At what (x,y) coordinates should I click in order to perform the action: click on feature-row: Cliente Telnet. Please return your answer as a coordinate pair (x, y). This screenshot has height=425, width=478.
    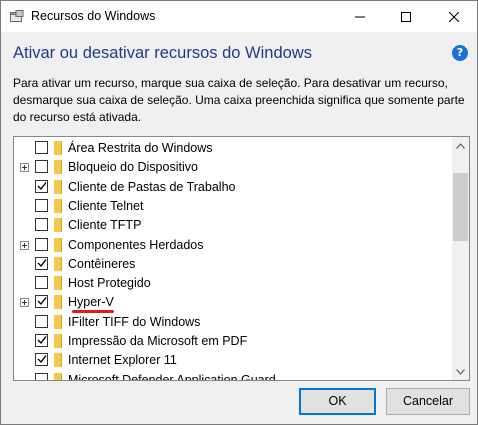
    Looking at the image, I should click on (233, 206).